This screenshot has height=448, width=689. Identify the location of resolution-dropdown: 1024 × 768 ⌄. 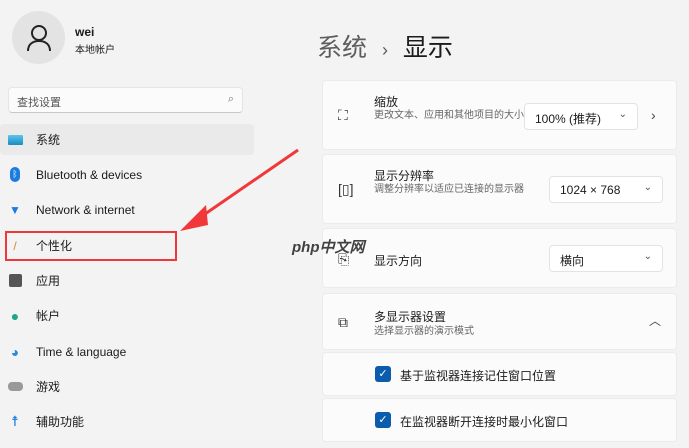
(606, 189).